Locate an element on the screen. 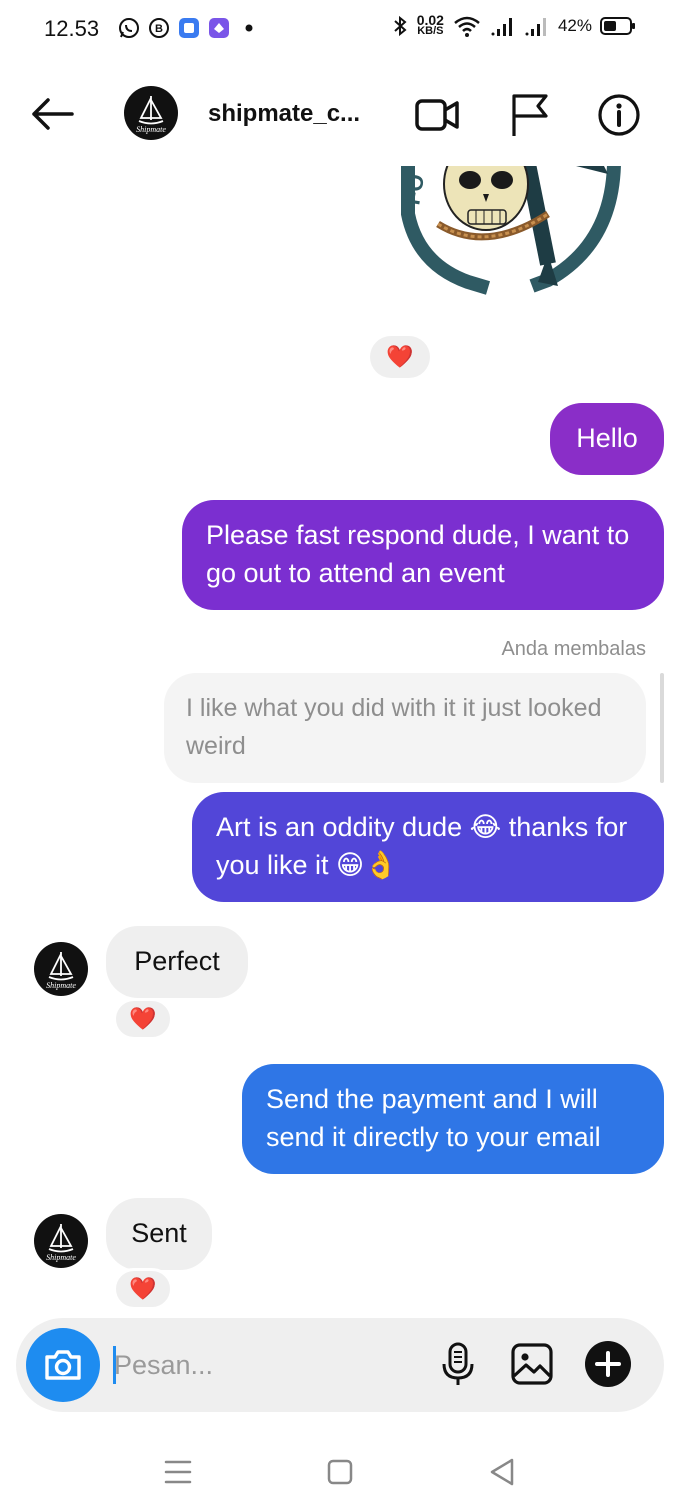 The height and width of the screenshot is (1511, 680). home-icon is located at coordinates (340, 1472).